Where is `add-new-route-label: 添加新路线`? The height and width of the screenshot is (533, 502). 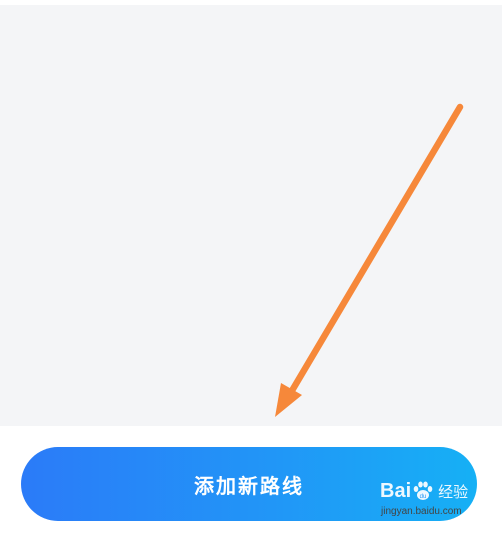 add-new-route-label: 添加新路线 is located at coordinates (249, 485).